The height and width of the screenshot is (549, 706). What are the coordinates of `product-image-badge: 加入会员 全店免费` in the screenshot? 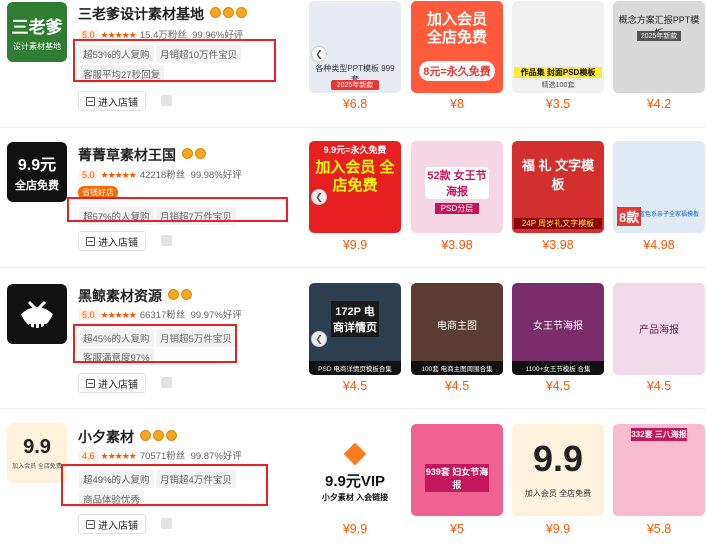 It's located at (558, 493).